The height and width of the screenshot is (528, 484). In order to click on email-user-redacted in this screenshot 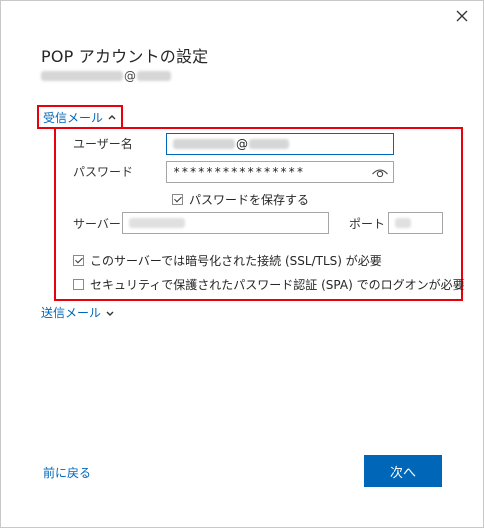, I will do `click(82, 76)`.